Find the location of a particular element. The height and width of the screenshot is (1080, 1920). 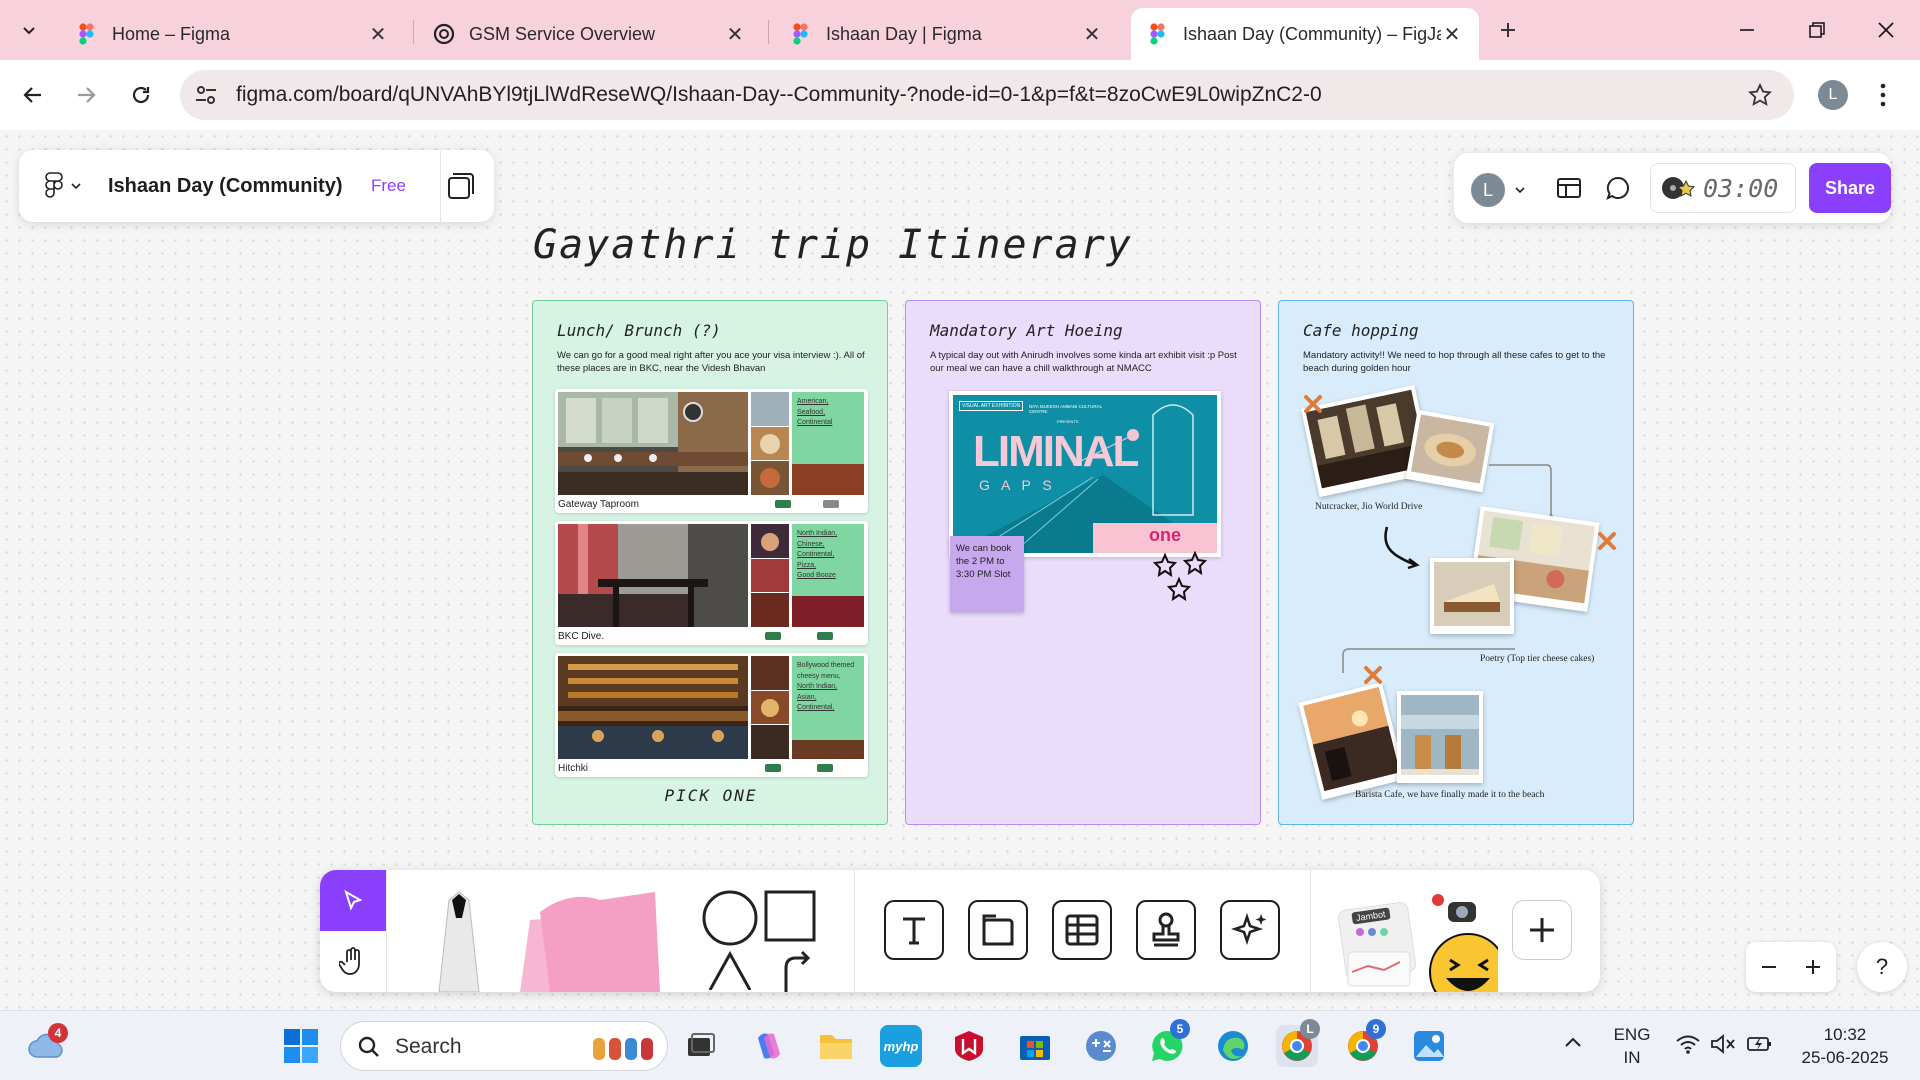

zoom-out-icon is located at coordinates (1769, 967).